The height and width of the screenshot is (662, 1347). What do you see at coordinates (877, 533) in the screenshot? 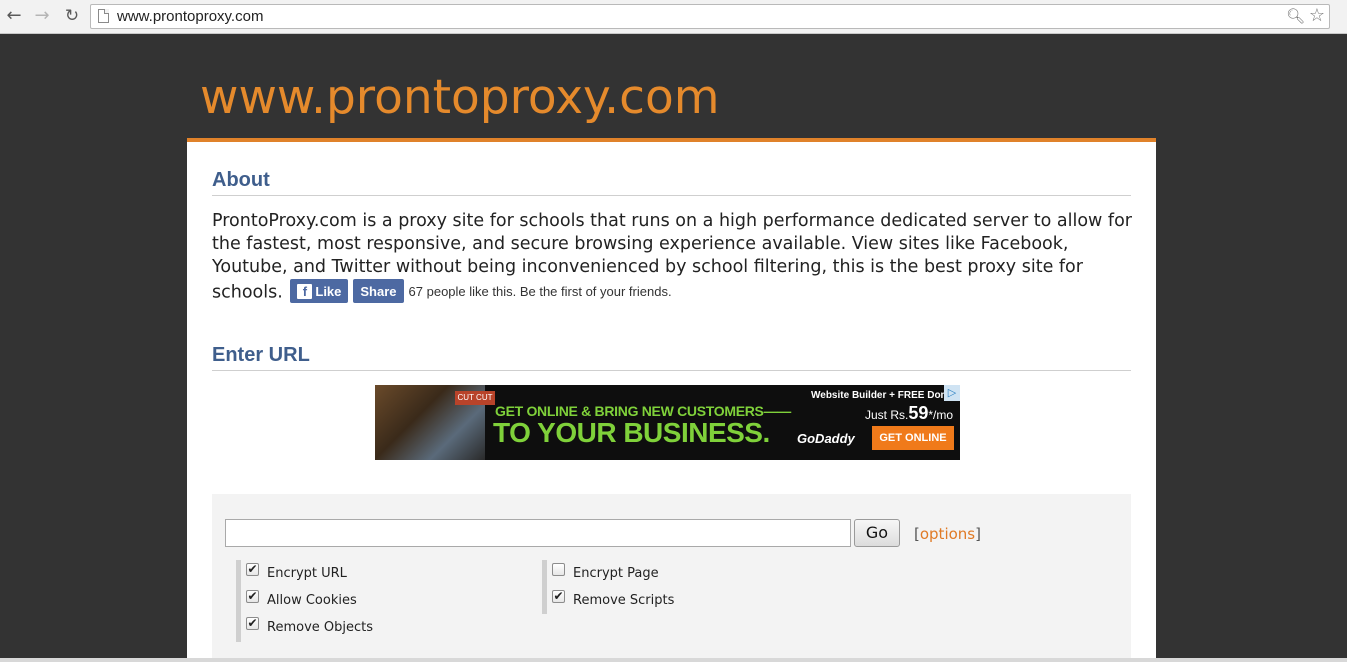
I see `go-button: Go` at bounding box center [877, 533].